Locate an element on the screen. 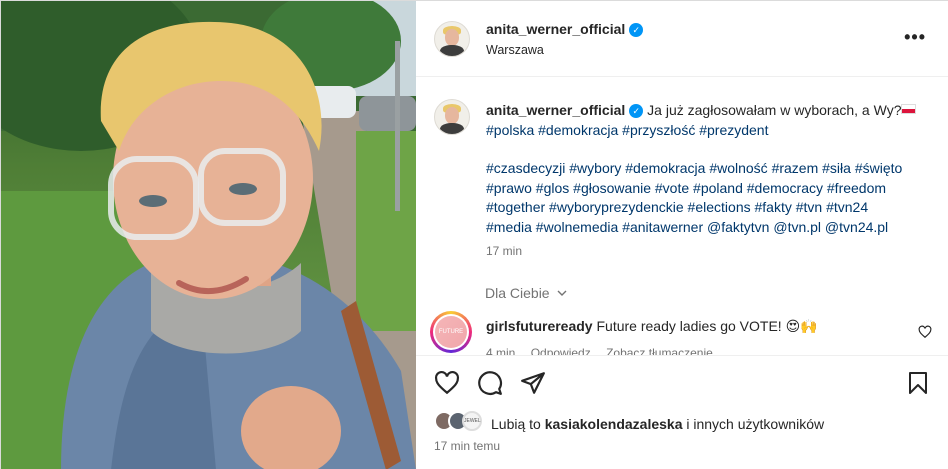  post-timestamp: 17 min temu is located at coordinates (467, 446).